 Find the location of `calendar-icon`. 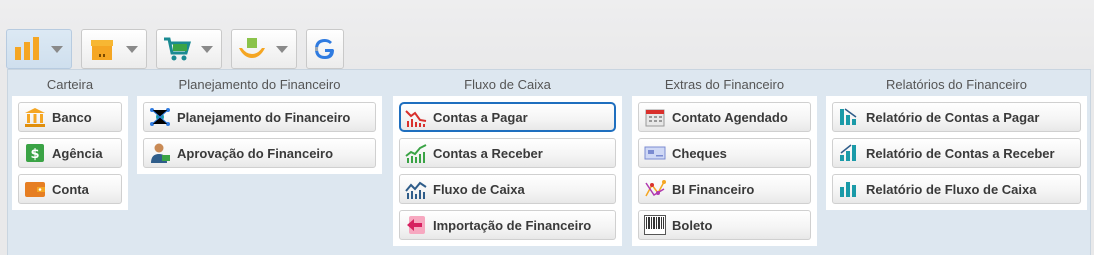

calendar-icon is located at coordinates (655, 117).